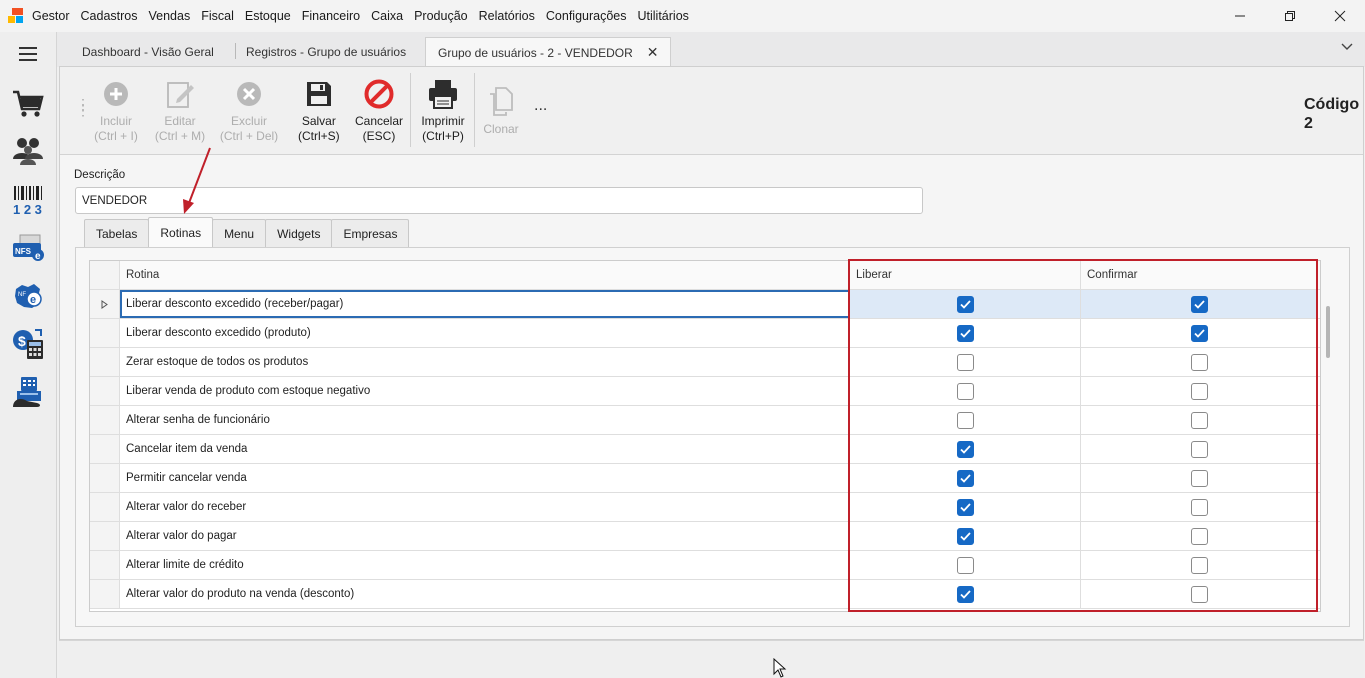 The image size is (1365, 678). I want to click on incluir-button: Incluir (Ctrl + I), so click(116, 110).